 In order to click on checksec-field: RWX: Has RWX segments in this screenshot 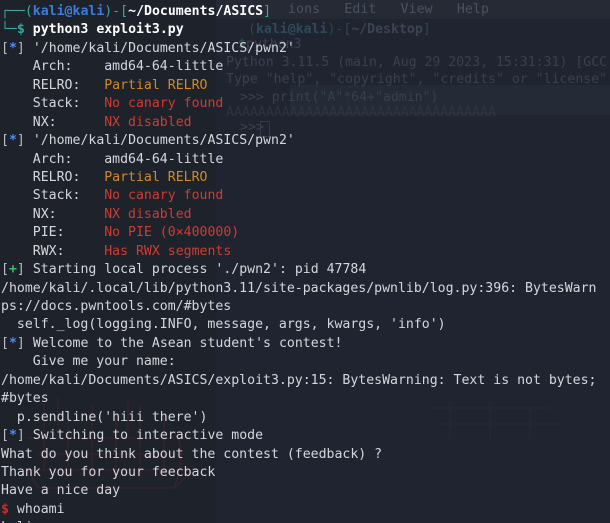, I will do `click(305, 252)`.